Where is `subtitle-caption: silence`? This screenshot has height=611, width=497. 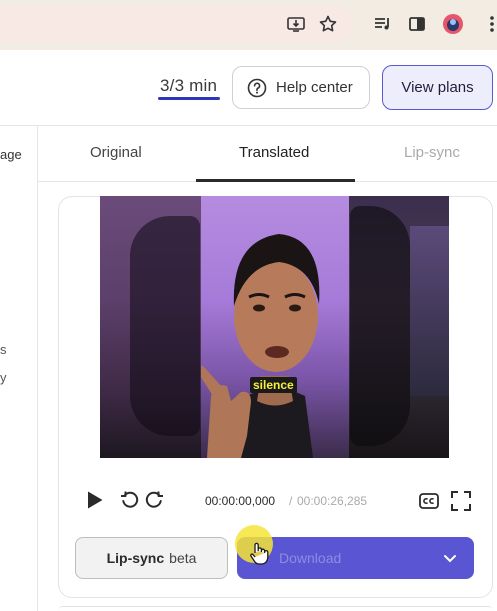 subtitle-caption: silence is located at coordinates (273, 385).